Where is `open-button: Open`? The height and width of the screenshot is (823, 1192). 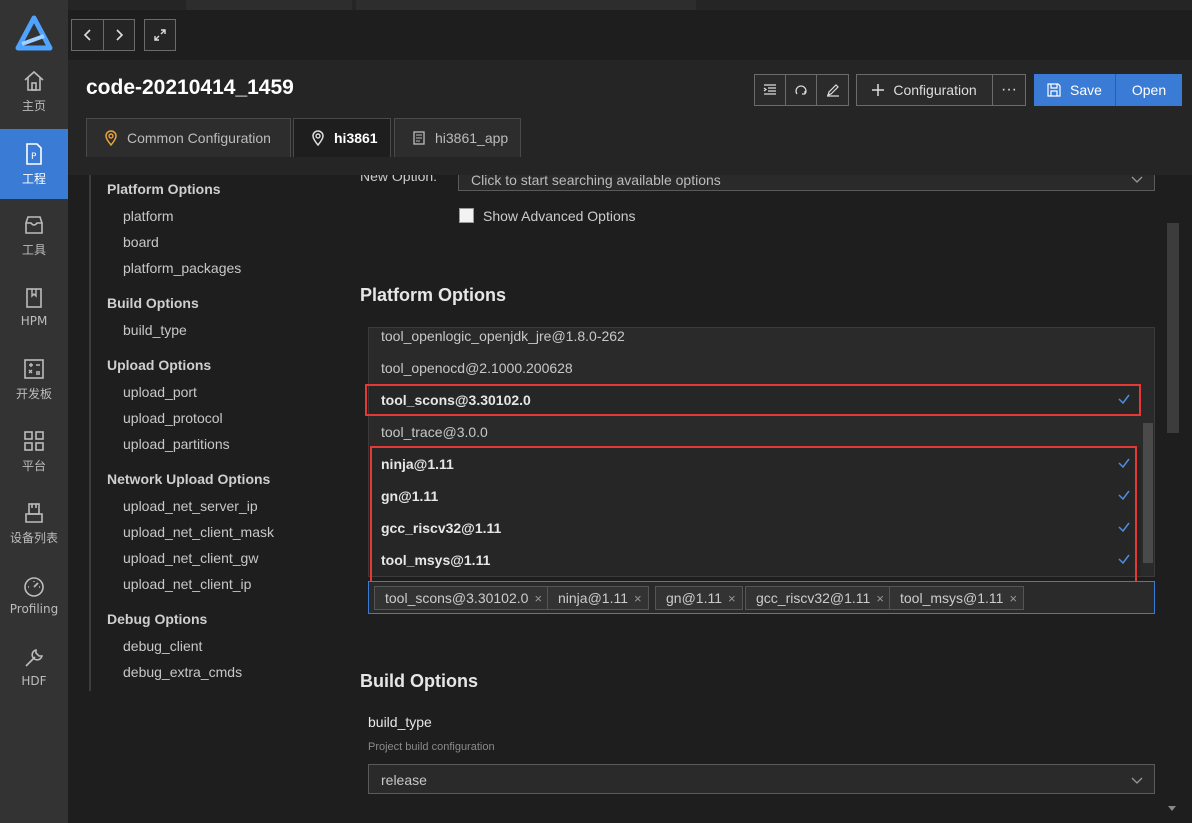 open-button: Open is located at coordinates (1149, 90).